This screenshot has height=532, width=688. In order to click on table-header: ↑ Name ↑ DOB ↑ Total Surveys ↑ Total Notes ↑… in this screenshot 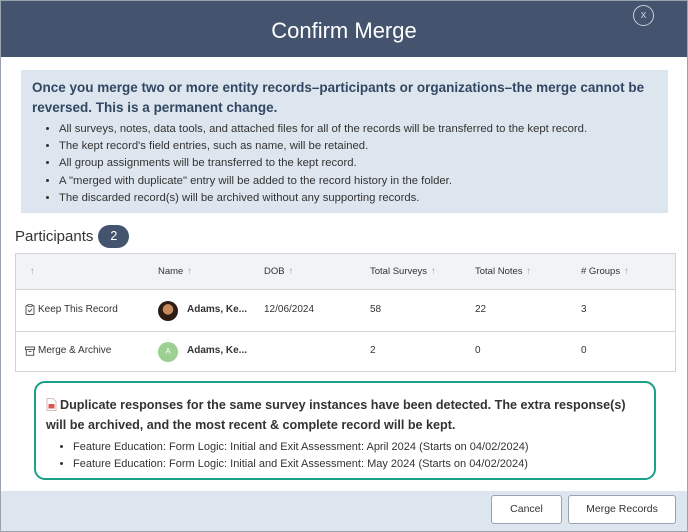, I will do `click(345, 272)`.